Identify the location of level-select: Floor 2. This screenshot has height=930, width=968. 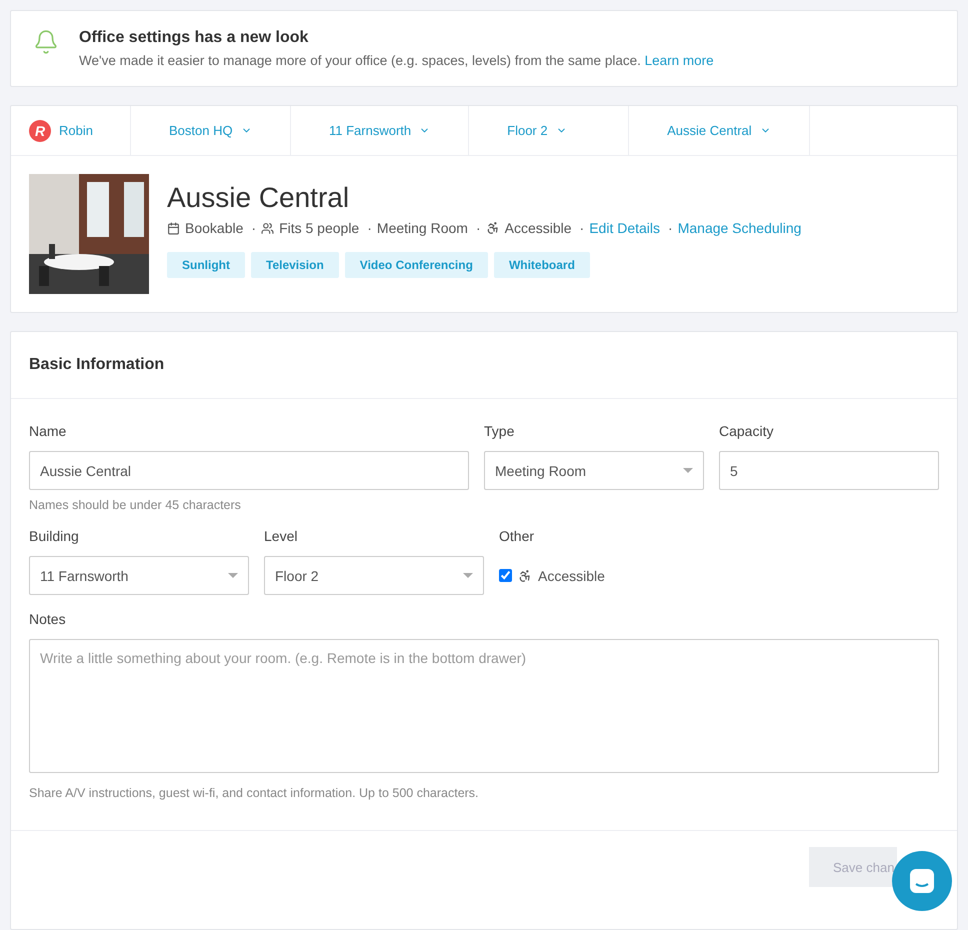
(374, 575).